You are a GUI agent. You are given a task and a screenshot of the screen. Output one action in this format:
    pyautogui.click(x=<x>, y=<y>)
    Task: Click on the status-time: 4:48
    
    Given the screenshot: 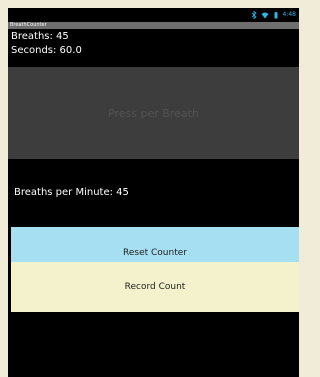 What is the action you would take?
    pyautogui.click(x=289, y=14)
    